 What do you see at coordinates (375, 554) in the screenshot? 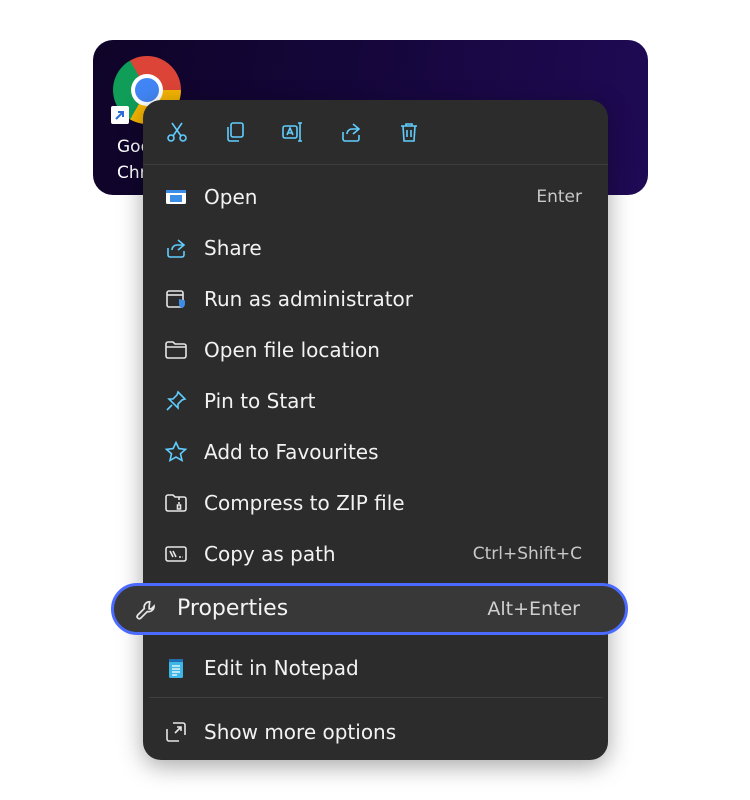
I see `menu-item-copy-as-path: Copy as path Ctrl+Shift+C` at bounding box center [375, 554].